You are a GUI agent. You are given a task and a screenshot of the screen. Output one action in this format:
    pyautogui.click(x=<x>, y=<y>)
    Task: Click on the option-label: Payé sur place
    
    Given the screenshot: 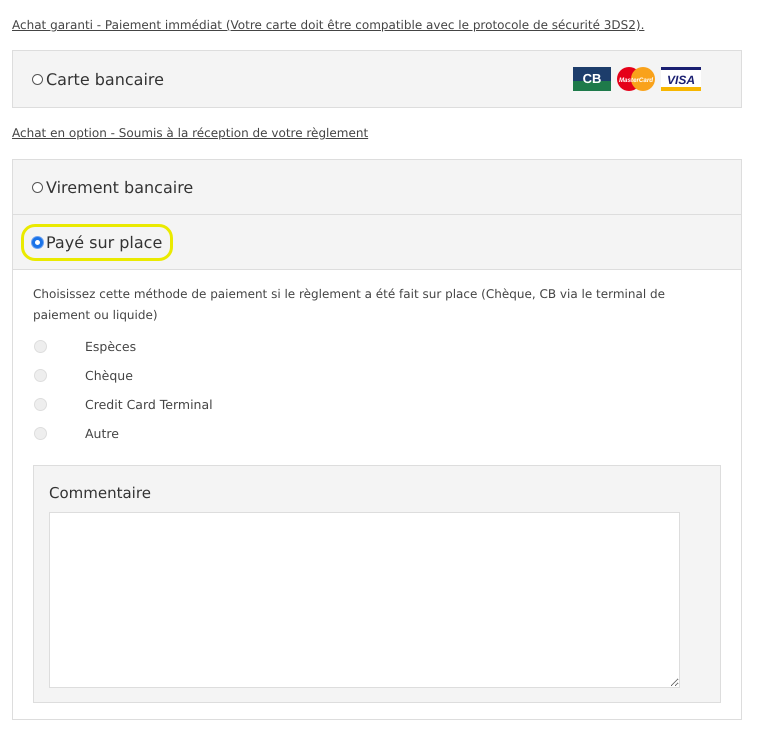 What is the action you would take?
    pyautogui.click(x=104, y=242)
    